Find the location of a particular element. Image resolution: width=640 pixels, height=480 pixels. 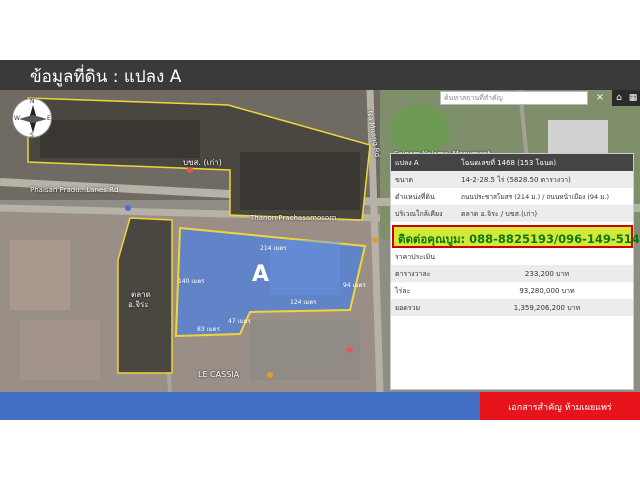

table-row: ขนาด 14-2-28.5 ไร่ (5828.50 ตารางวา) is located at coordinates (512, 179).